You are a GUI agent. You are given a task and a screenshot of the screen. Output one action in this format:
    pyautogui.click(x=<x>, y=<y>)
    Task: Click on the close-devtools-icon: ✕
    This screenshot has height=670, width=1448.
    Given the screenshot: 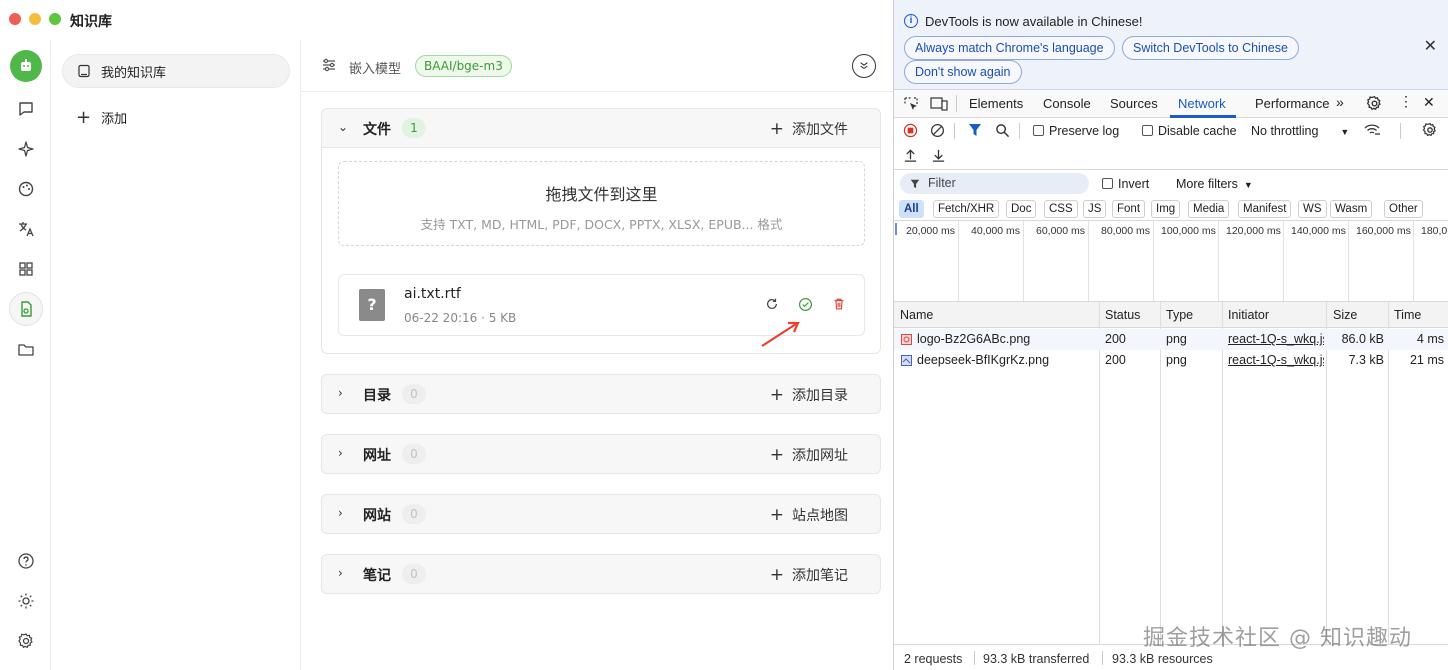 What is the action you would take?
    pyautogui.click(x=1429, y=102)
    